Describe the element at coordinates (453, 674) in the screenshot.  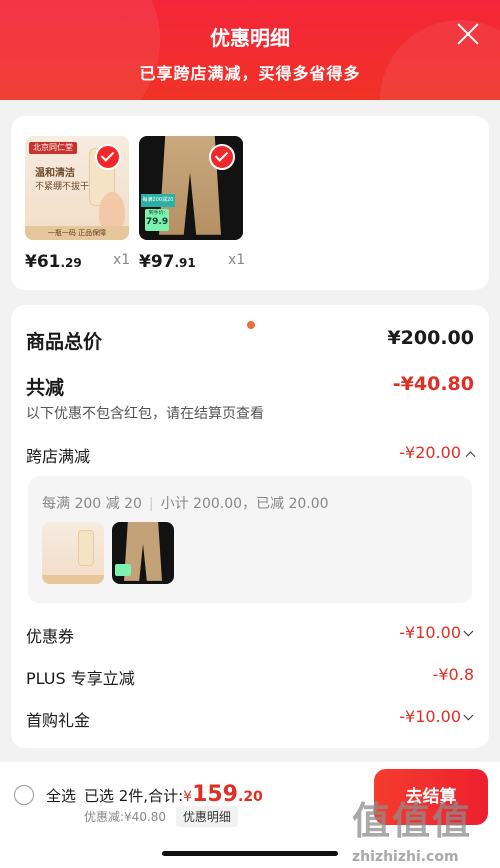
I see `plus-value: -¥0.8` at that location.